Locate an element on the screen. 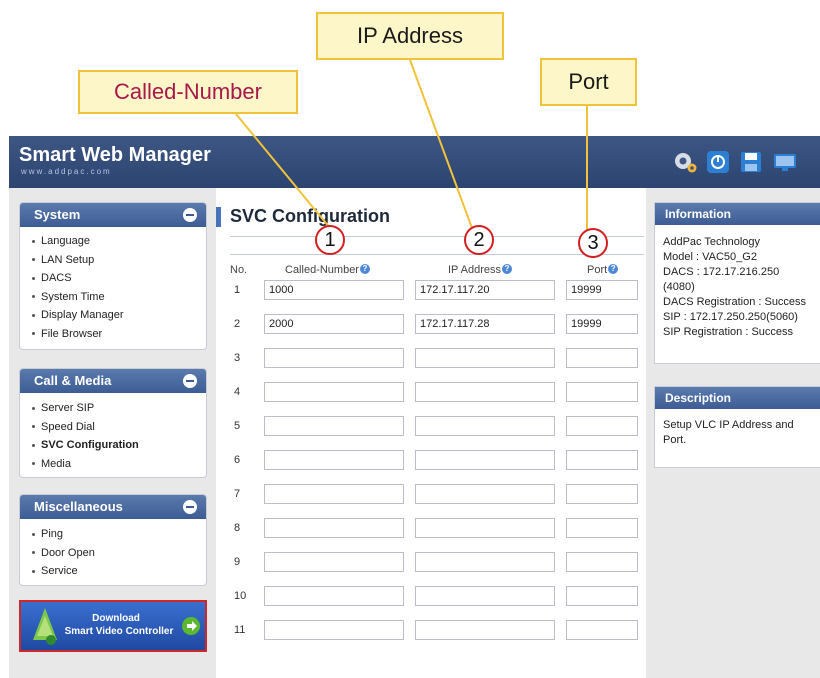 The width and height of the screenshot is (820, 678). download-smart-video-controller-button: Download Smart Video Controller is located at coordinates (113, 626).